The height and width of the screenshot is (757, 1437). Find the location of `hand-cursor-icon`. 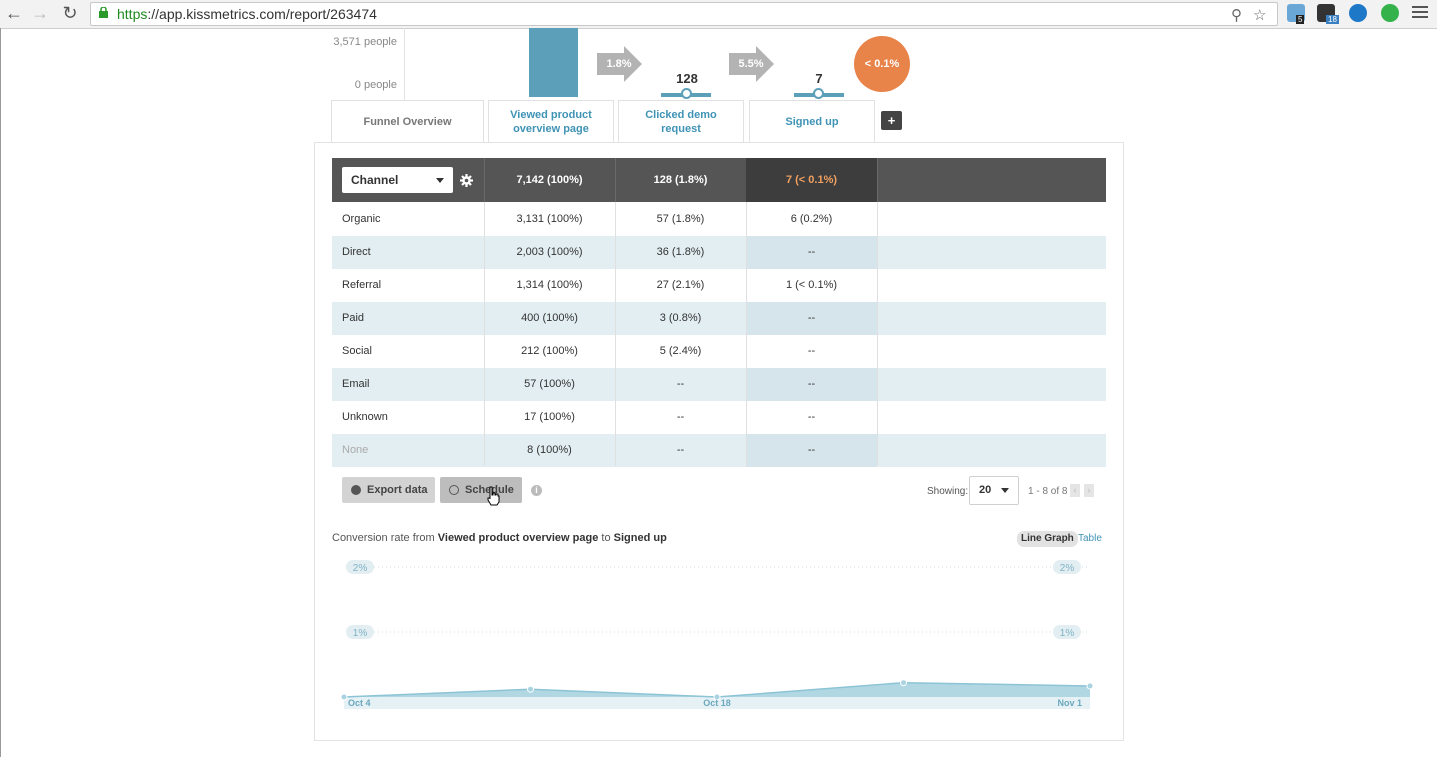

hand-cursor-icon is located at coordinates (493, 496).